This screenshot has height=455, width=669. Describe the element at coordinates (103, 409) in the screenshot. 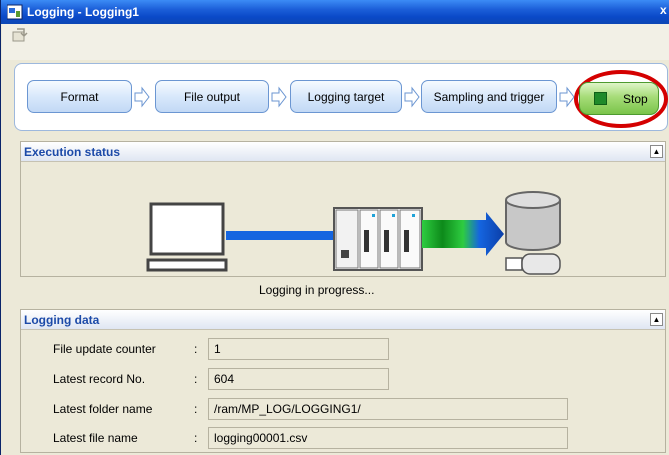

I see `row-label: Latest folder name` at that location.